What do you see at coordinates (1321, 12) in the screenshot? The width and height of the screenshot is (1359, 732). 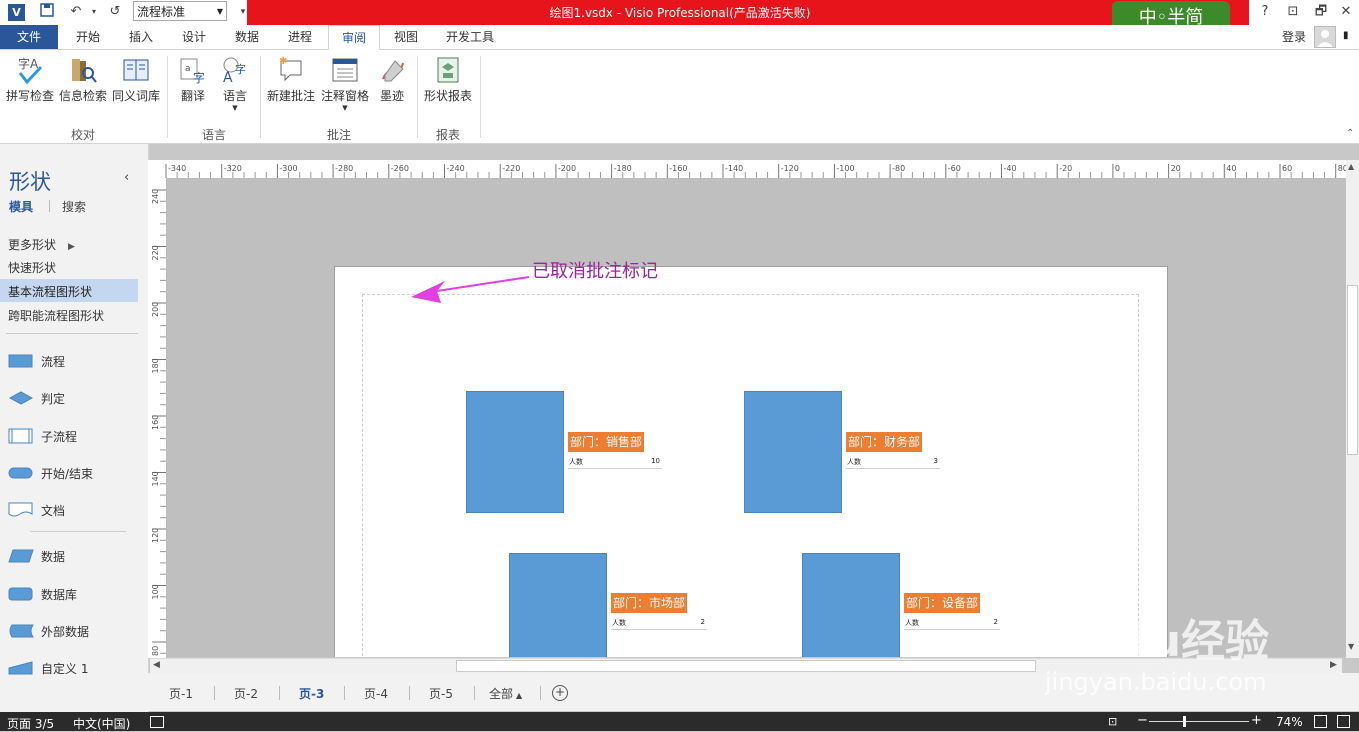 I see `restore-button: 🗗` at bounding box center [1321, 12].